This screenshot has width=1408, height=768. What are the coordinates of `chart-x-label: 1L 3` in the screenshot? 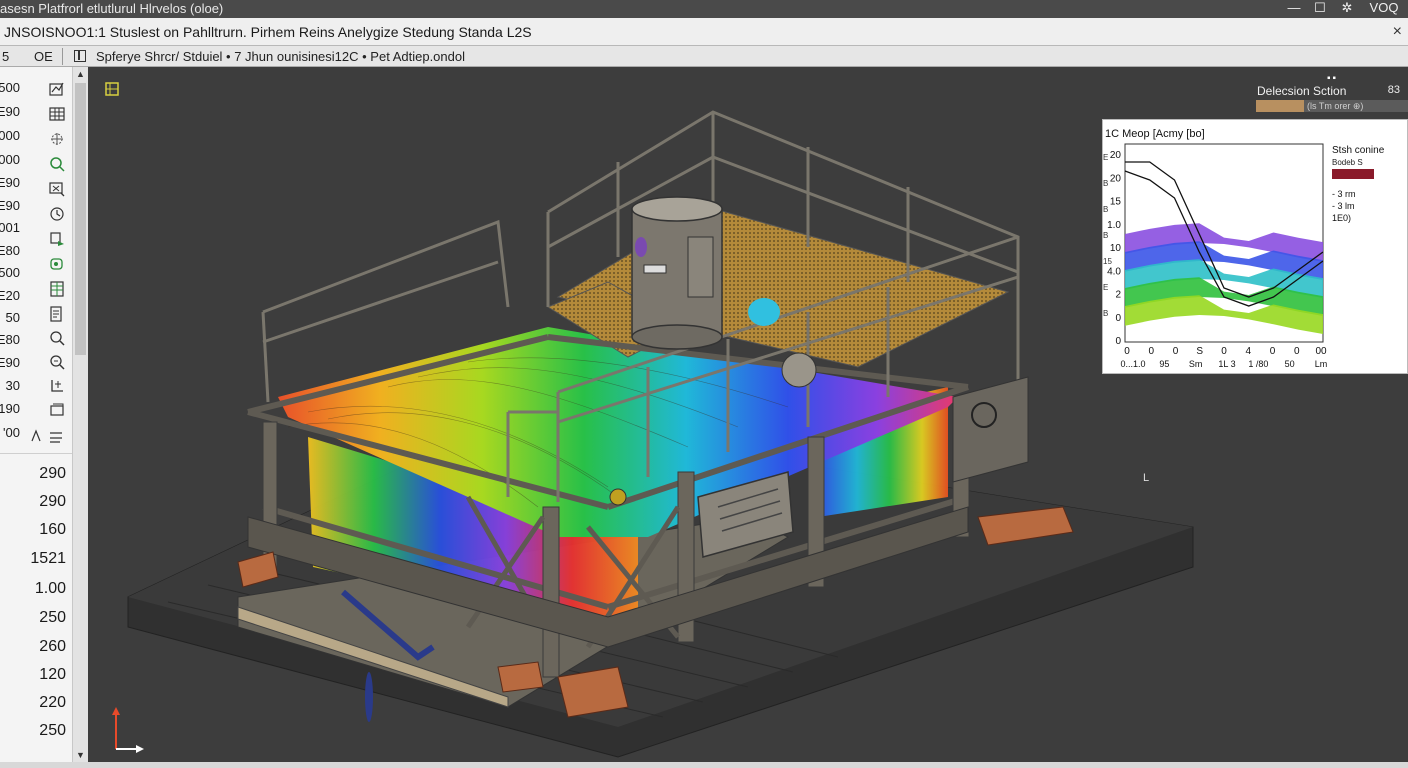 It's located at (1226, 364).